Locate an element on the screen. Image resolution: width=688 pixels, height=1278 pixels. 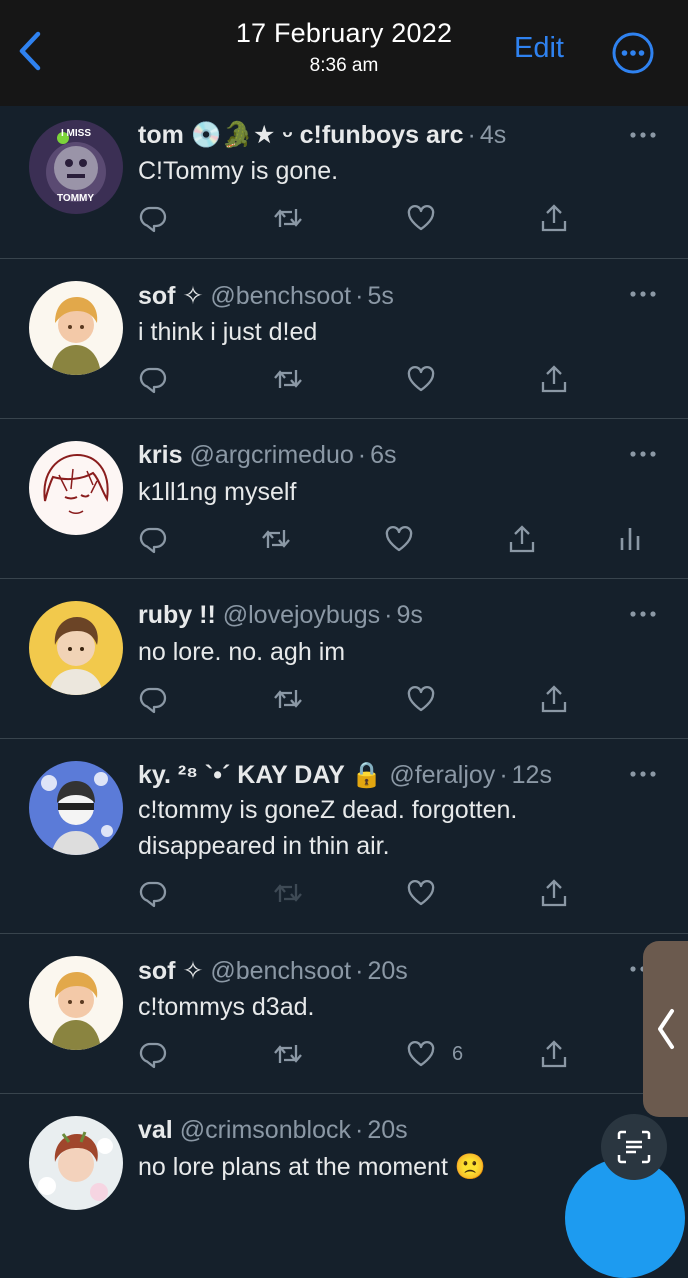
display-name: ruby !! is located at coordinates (177, 615).